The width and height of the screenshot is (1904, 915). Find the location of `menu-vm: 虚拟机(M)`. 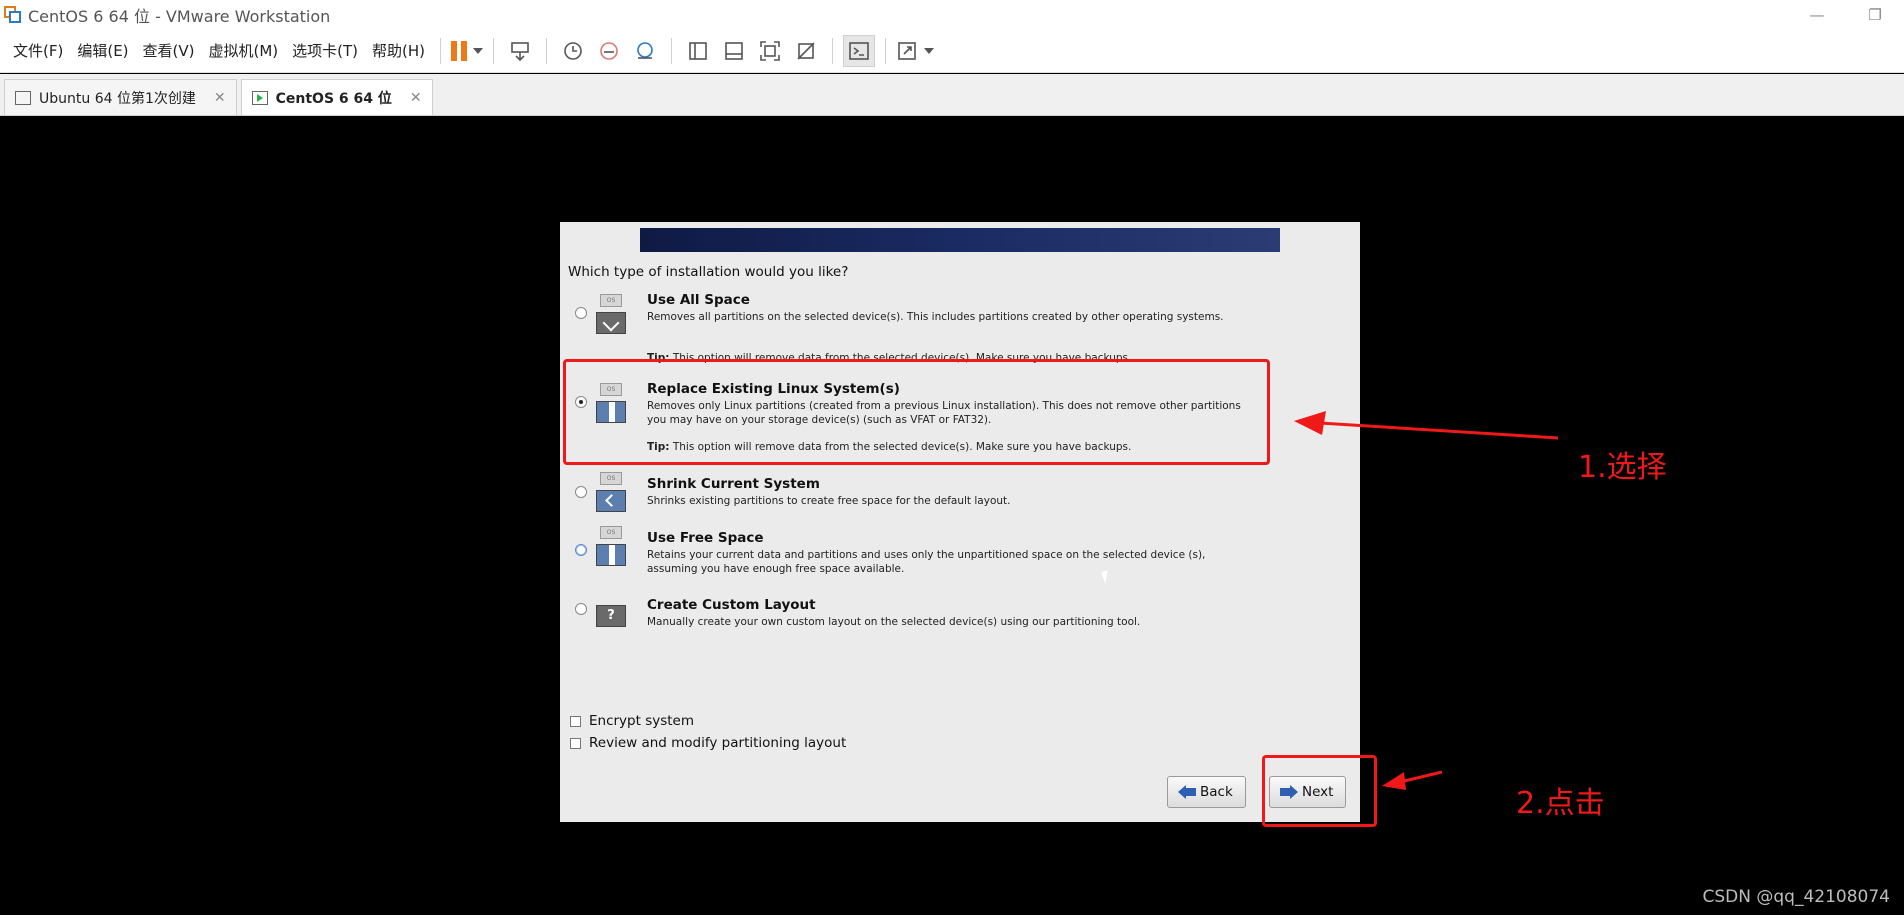

menu-vm: 虚拟机(M) is located at coordinates (244, 50).